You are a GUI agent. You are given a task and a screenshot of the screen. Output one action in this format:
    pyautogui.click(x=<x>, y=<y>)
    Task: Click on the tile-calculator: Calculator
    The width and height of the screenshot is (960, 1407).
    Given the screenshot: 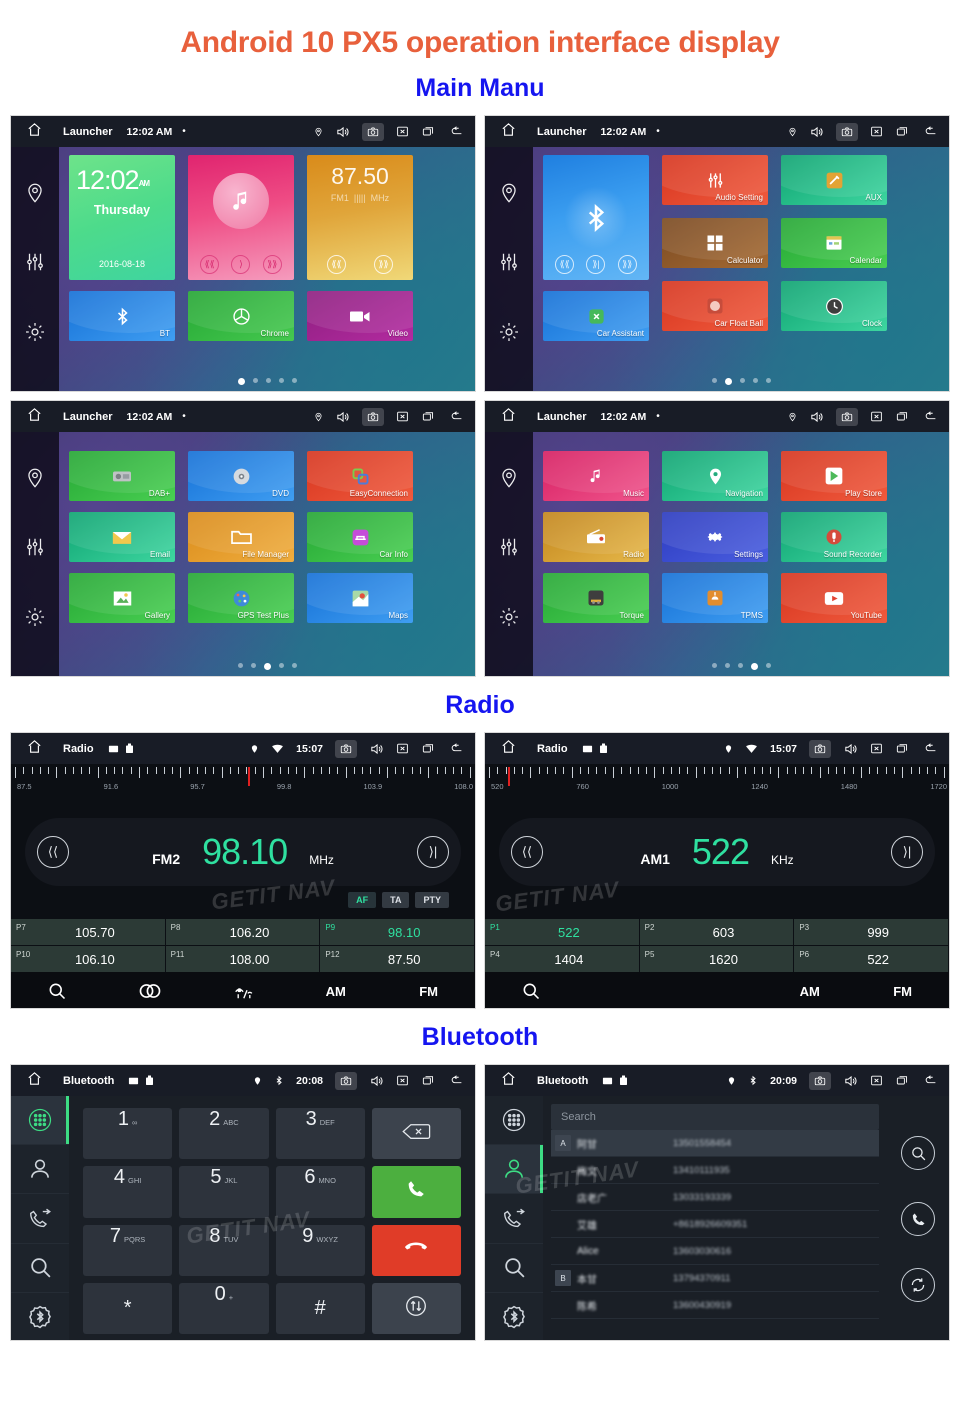 What is the action you would take?
    pyautogui.click(x=715, y=243)
    